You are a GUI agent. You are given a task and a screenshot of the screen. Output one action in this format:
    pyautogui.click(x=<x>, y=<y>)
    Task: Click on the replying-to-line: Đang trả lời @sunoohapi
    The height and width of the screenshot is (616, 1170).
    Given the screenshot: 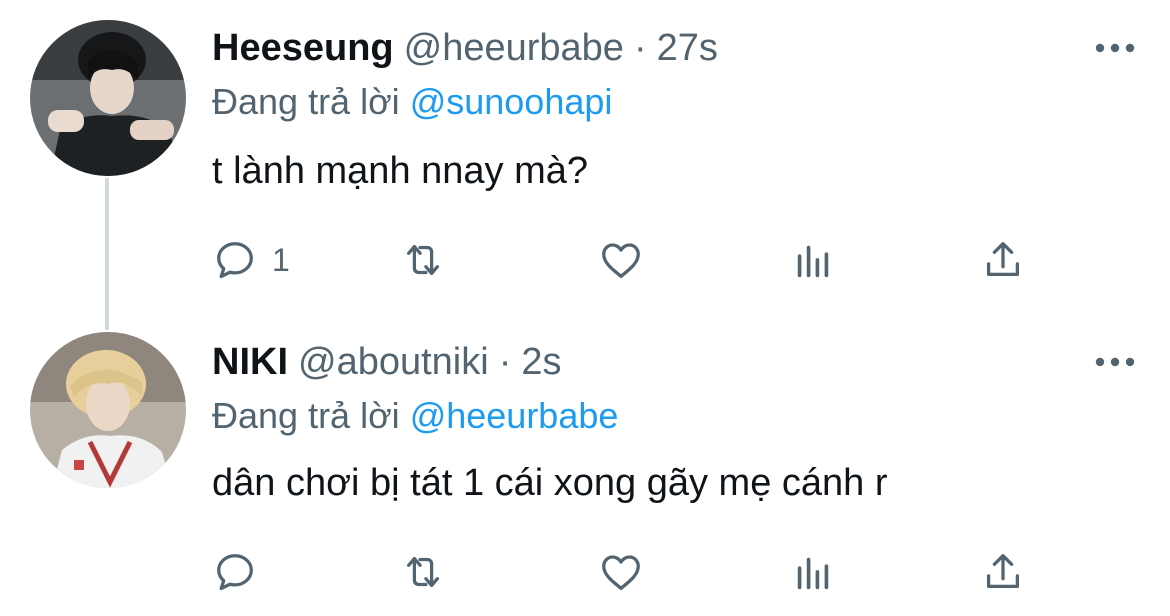 What is the action you would take?
    pyautogui.click(x=412, y=102)
    